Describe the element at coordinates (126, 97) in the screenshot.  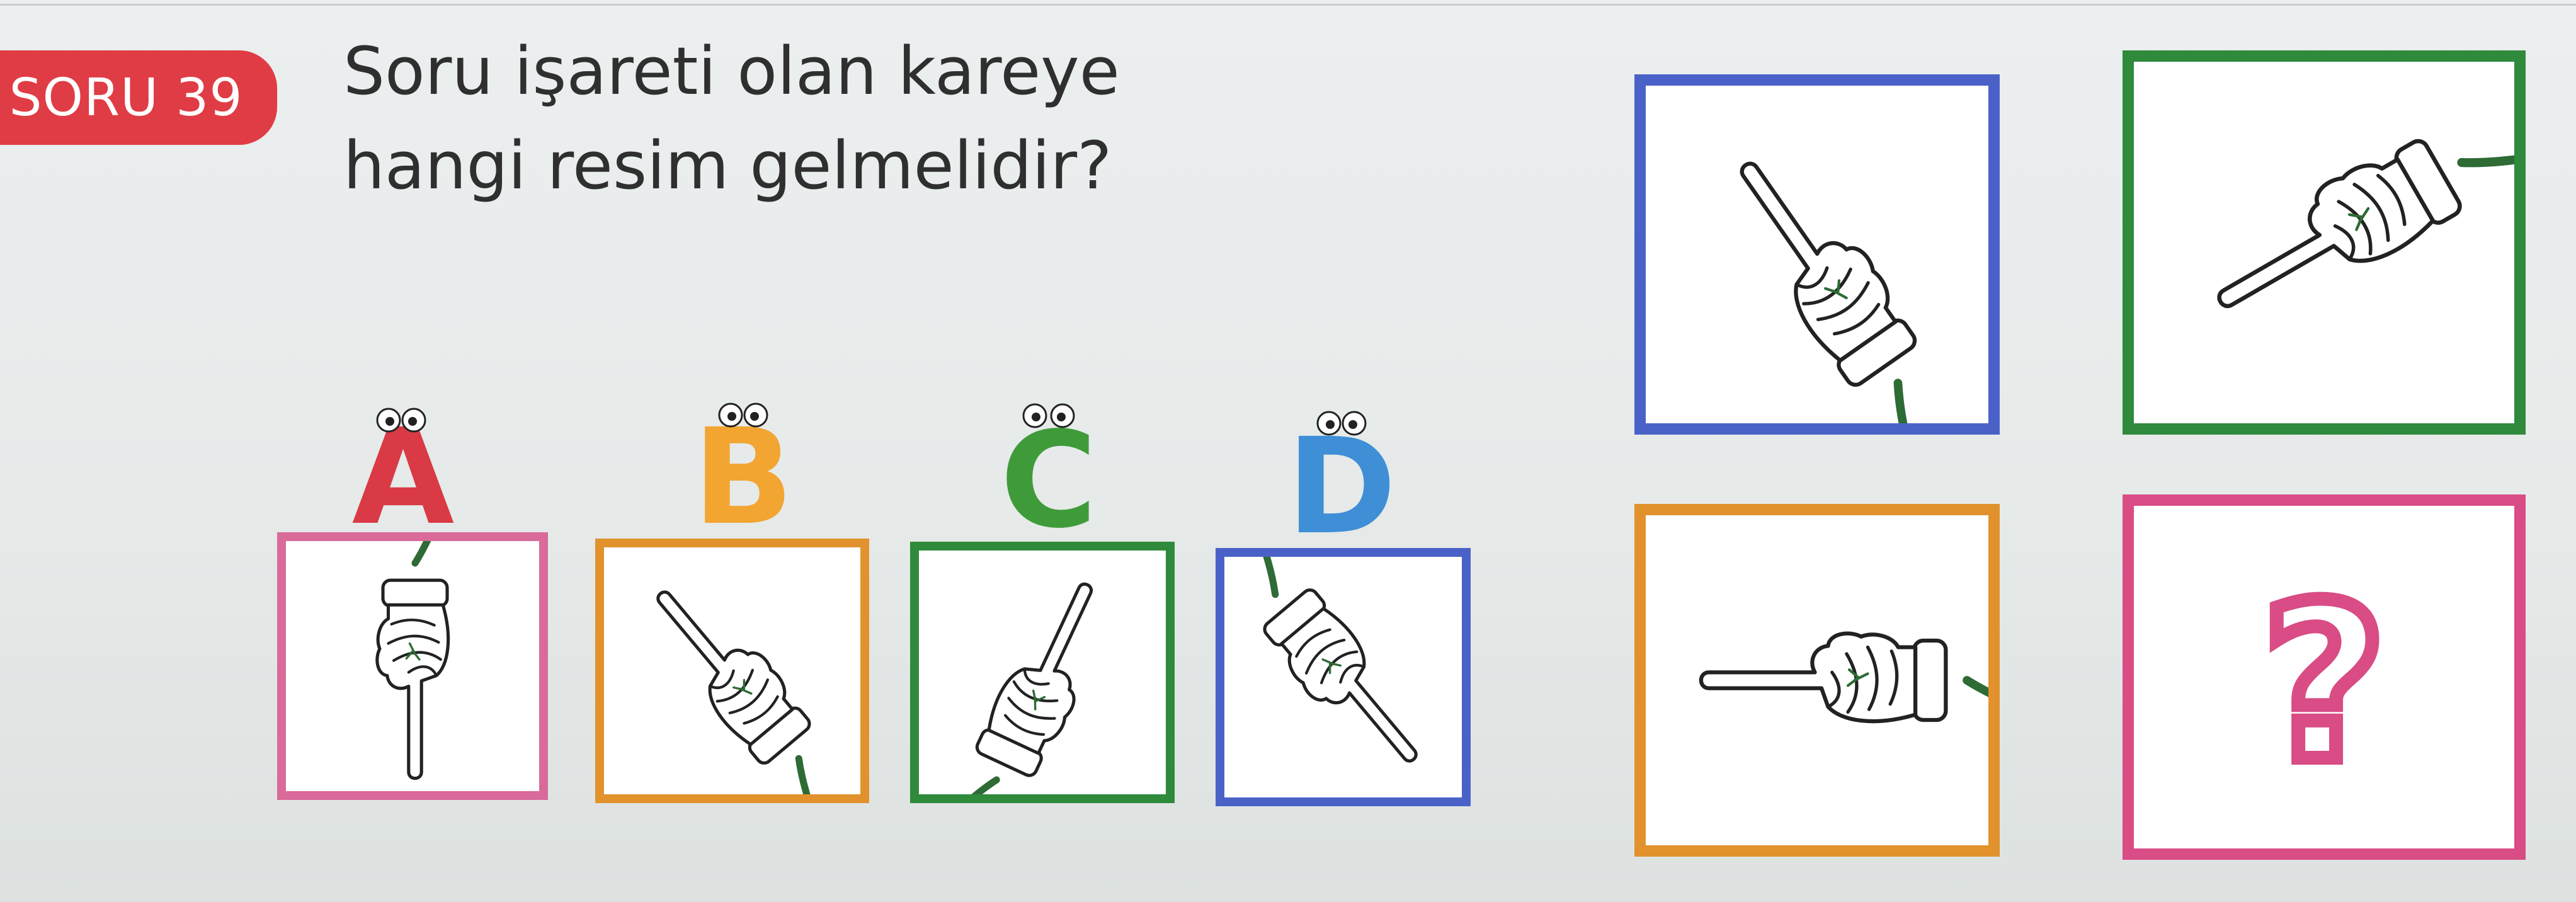
I see `question-number-label: SORU 39` at that location.